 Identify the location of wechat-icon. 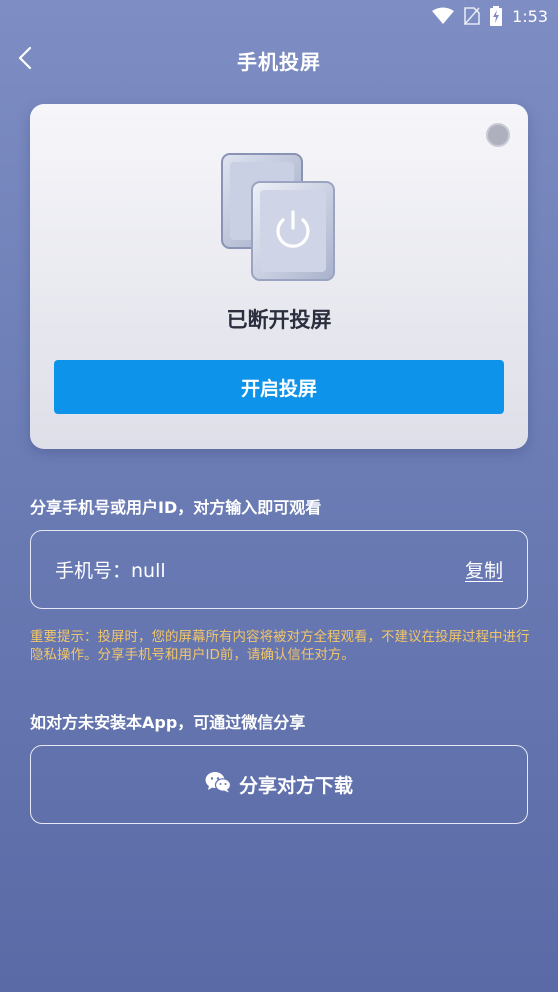
(218, 784).